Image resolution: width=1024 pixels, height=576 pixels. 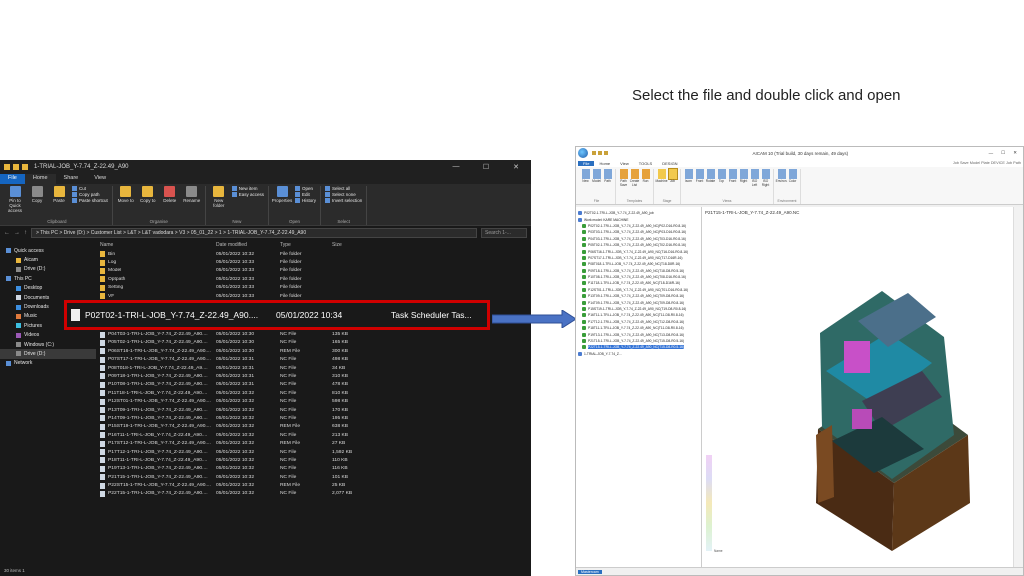 I want to click on ribbon-button: ISO Left, so click(x=754, y=178).